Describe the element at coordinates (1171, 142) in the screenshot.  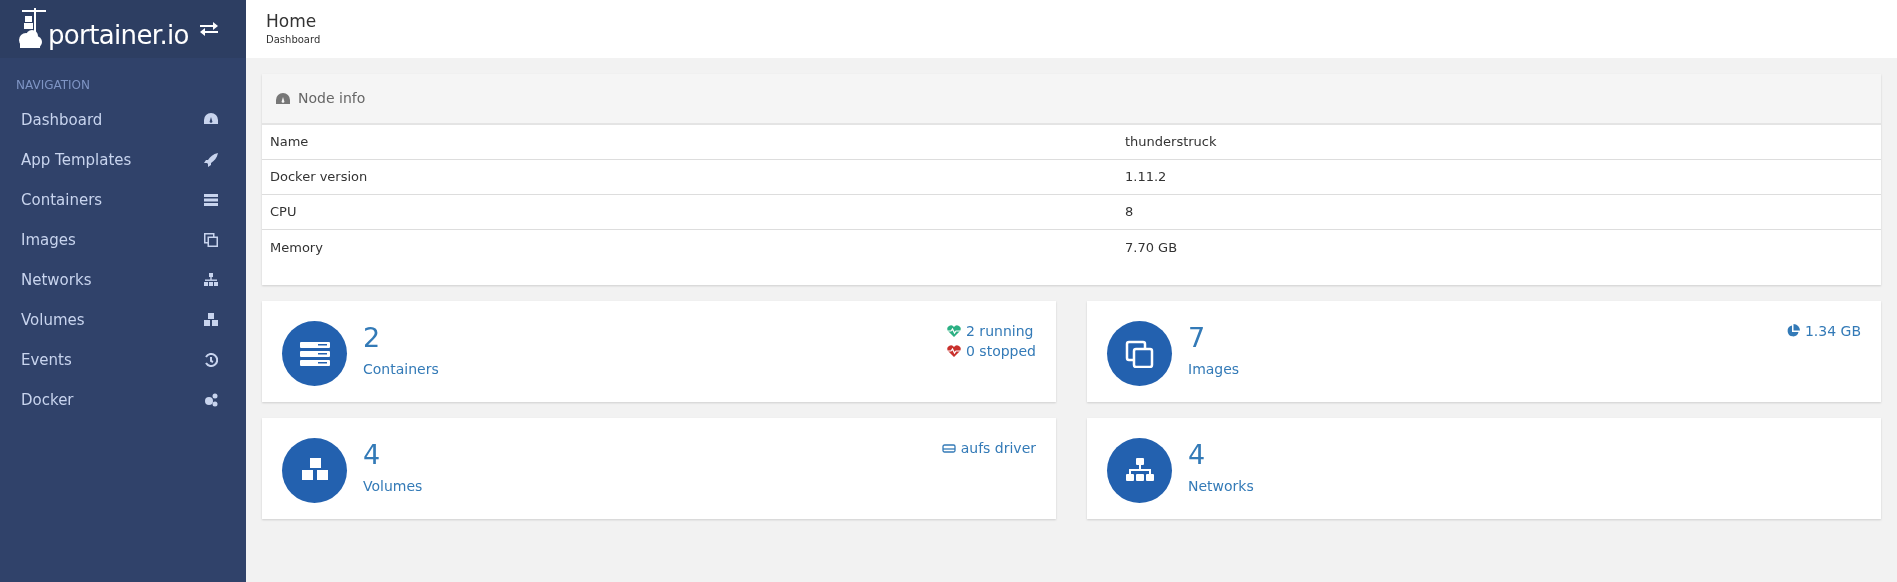
I see `table-cell-text: thunderstruck` at that location.